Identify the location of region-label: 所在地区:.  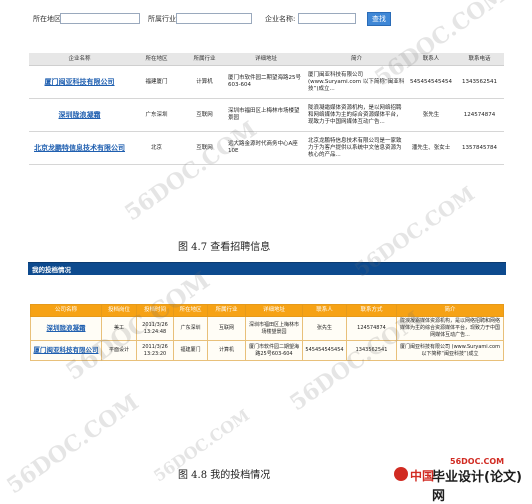
(48, 19).